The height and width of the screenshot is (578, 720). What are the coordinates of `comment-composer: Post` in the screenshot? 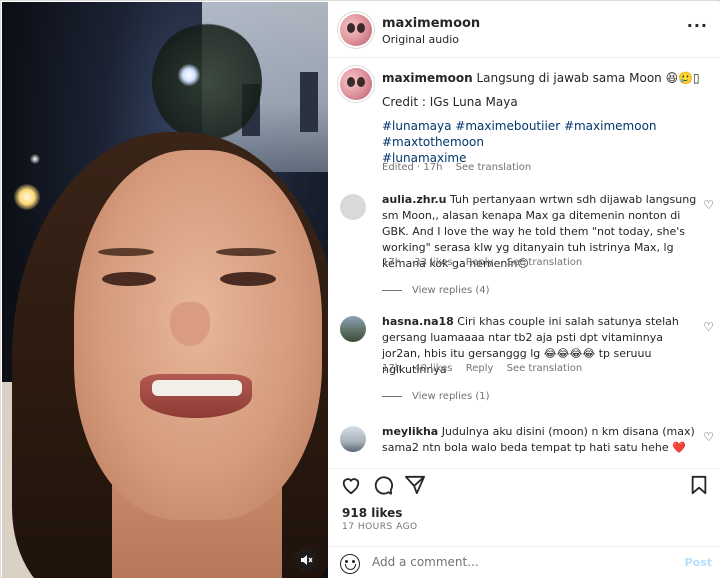 It's located at (524, 562).